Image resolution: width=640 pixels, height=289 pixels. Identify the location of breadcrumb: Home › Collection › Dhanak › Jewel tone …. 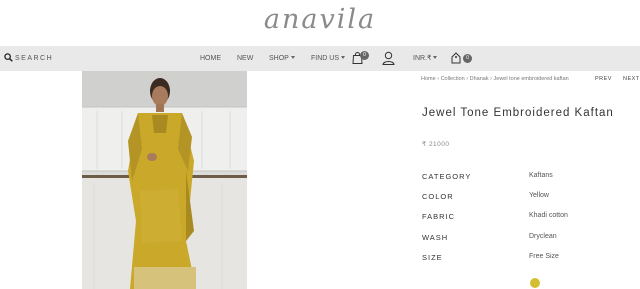
(495, 79).